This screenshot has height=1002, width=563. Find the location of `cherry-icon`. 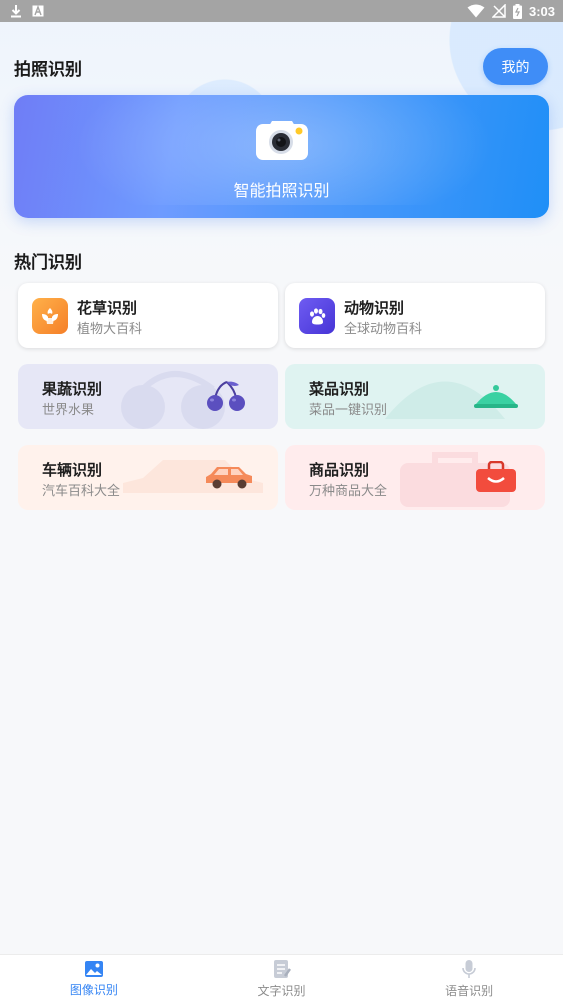

cherry-icon is located at coordinates (226, 396).